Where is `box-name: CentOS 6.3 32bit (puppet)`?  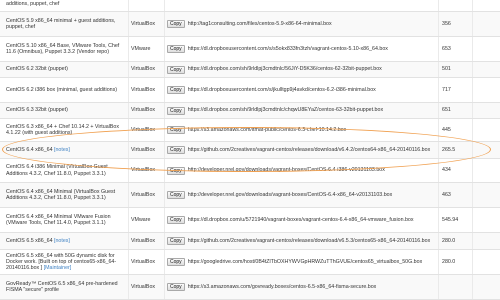 box-name: CentOS 6.3 32bit (puppet) is located at coordinates (37, 110).